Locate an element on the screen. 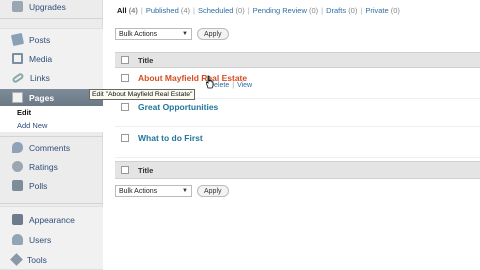  link-tooltip: Edit "About Mayfield Real Estate" is located at coordinates (142, 94).